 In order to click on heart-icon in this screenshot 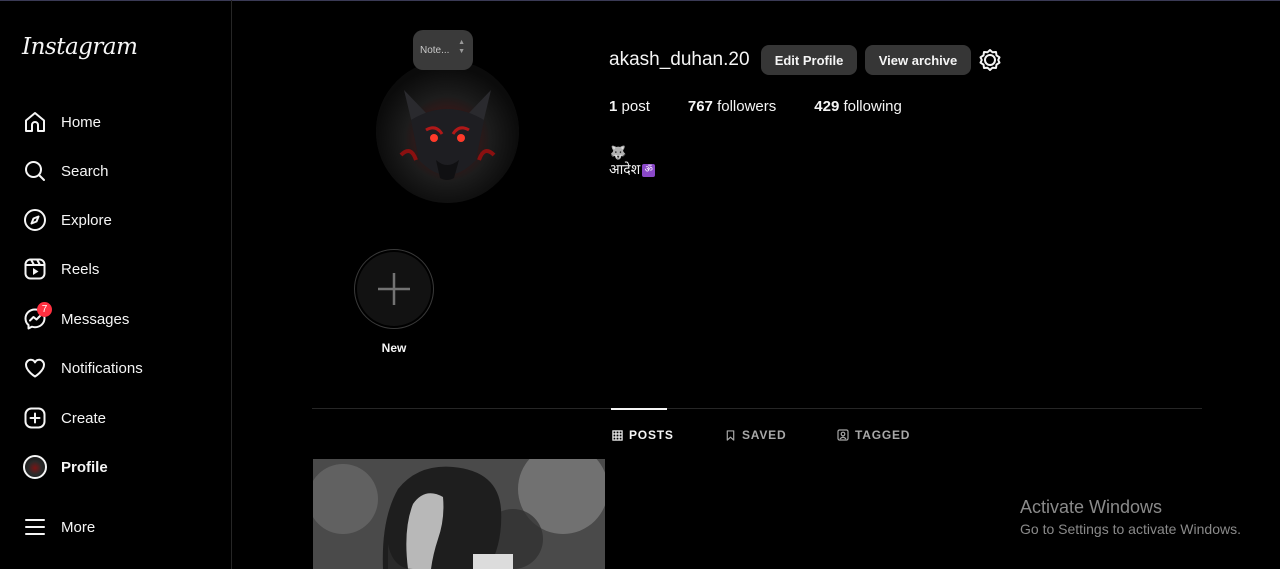, I will do `click(35, 368)`.